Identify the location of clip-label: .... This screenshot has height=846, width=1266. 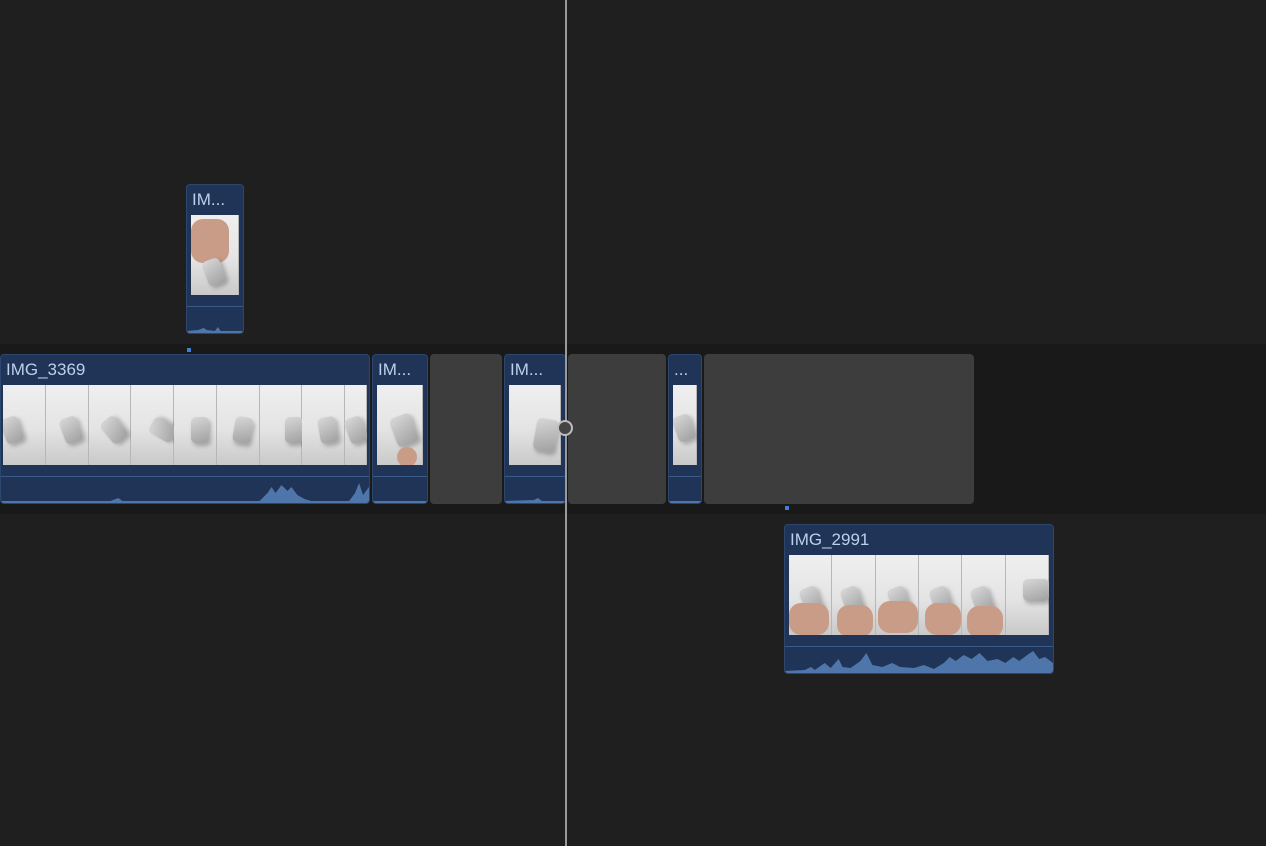
(681, 369).